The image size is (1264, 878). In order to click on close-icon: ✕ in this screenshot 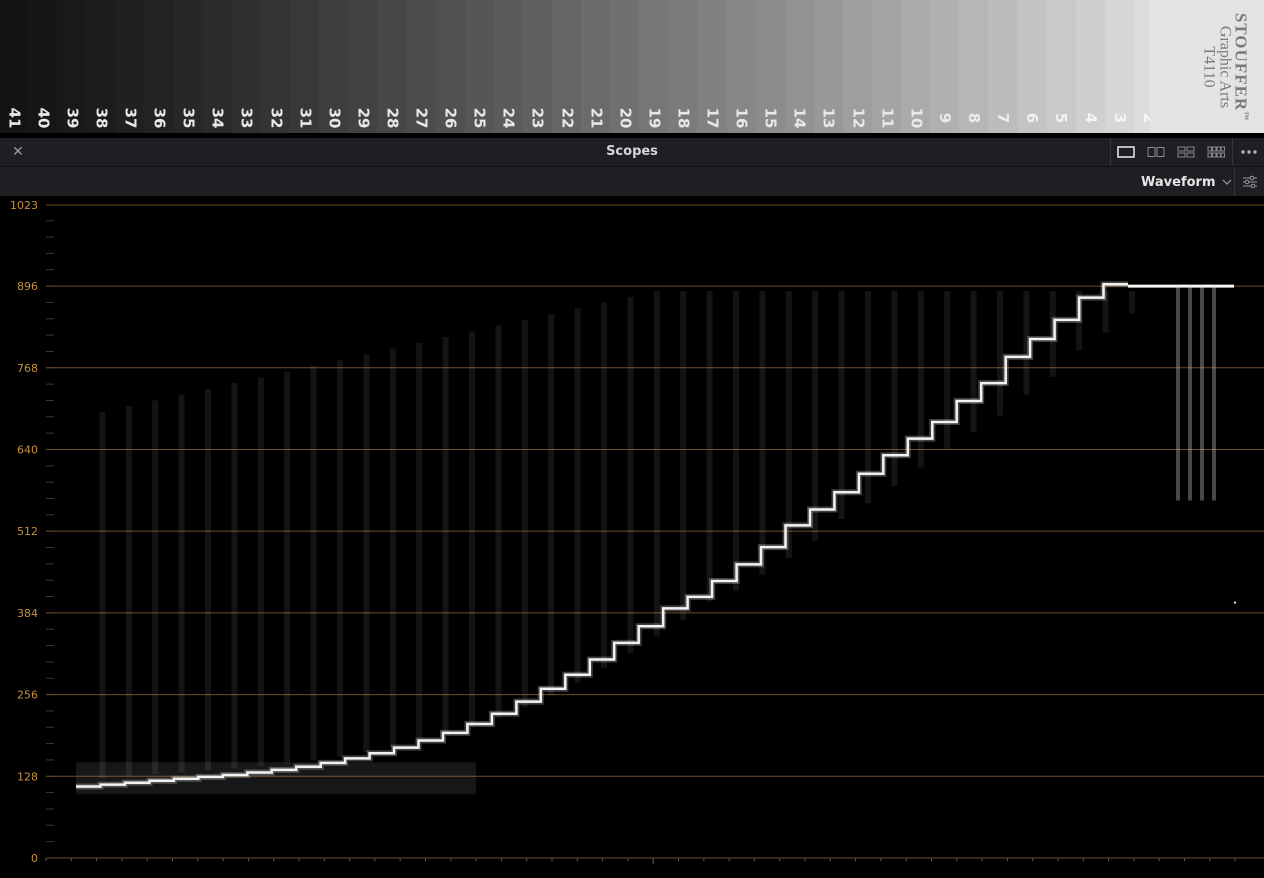, I will do `click(18, 152)`.